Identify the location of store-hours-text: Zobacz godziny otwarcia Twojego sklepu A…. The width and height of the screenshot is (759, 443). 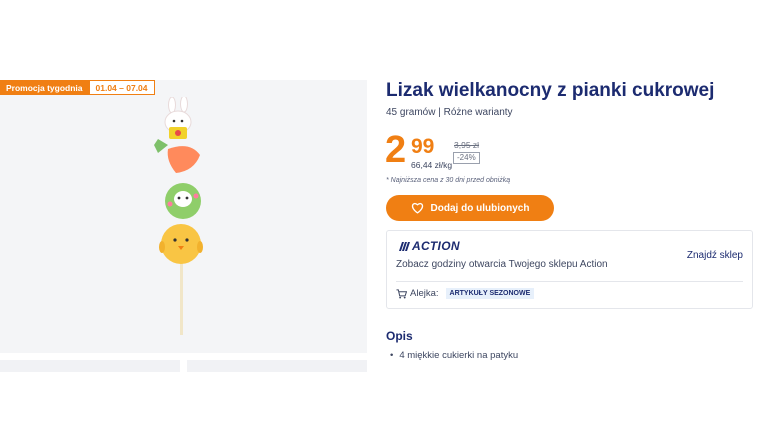
(502, 264).